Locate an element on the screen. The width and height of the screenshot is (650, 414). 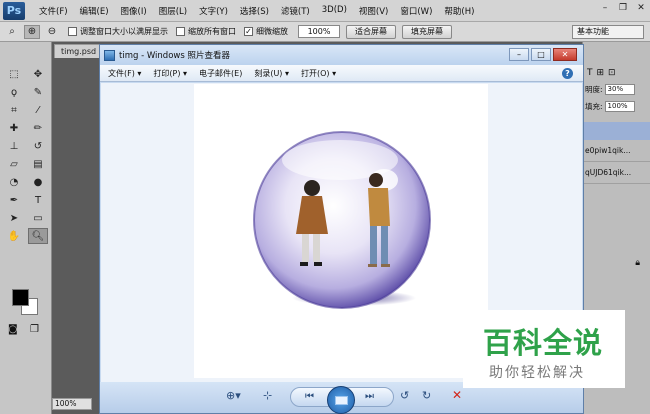
menu-type: 文字(Y) is located at coordinates (213, 11).